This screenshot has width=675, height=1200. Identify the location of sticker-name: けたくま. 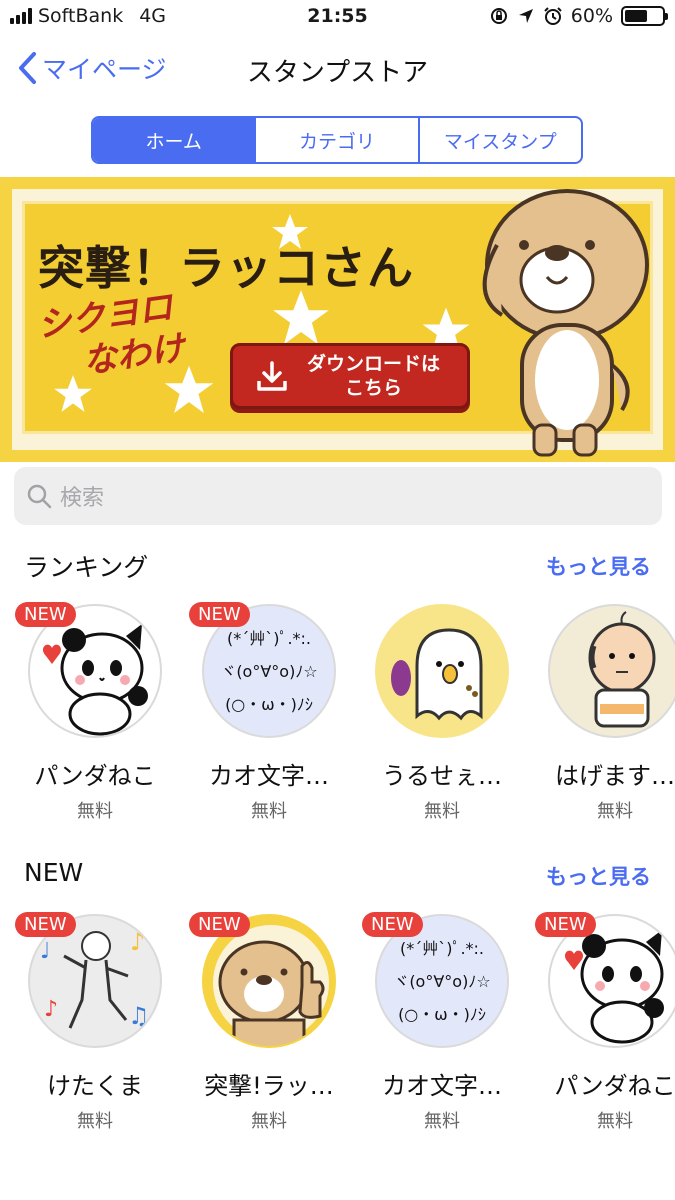
(95, 1086).